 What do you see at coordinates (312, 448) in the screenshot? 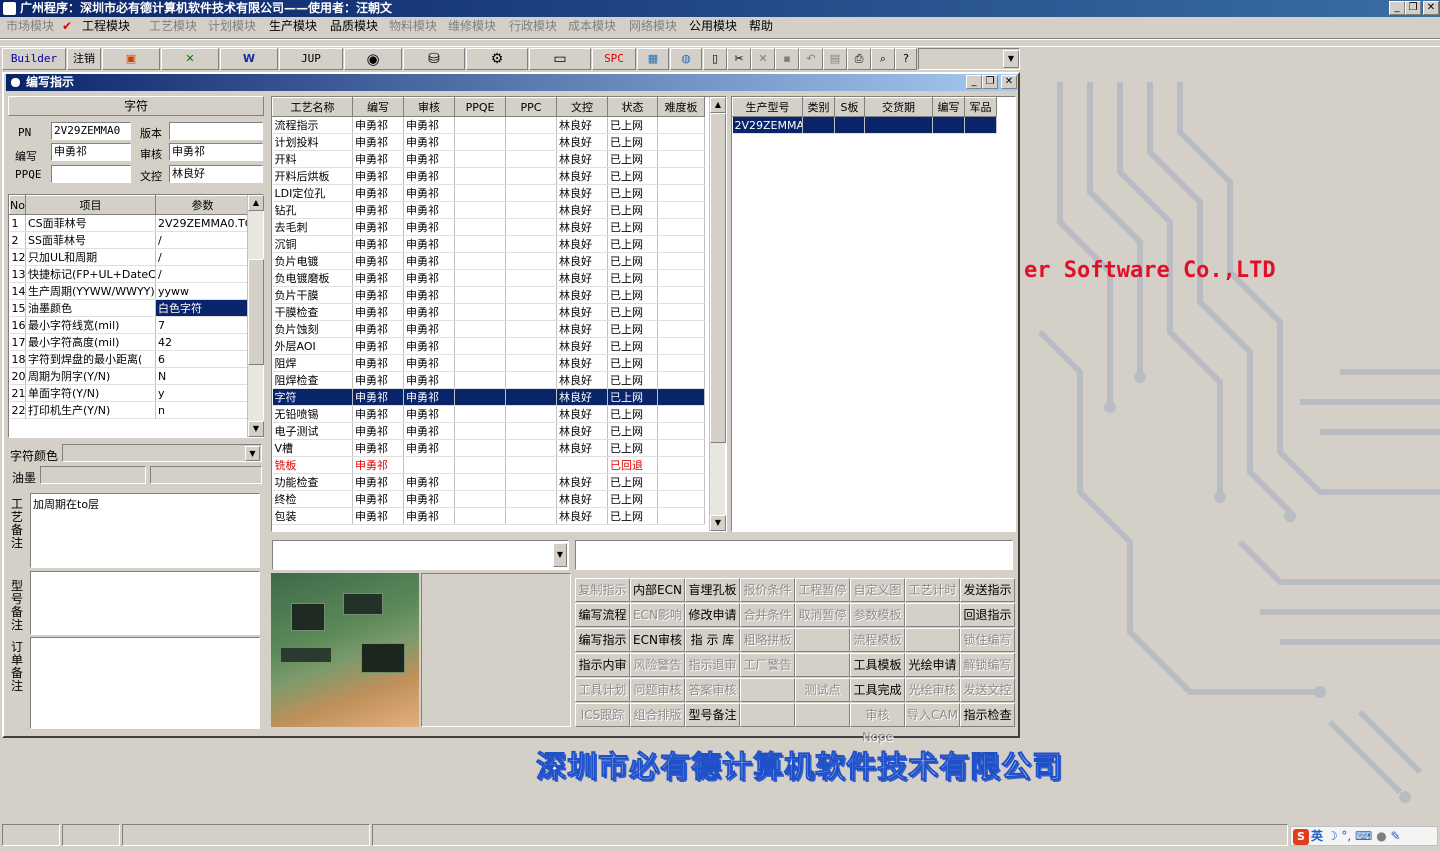
I see `table-cell: V槽` at bounding box center [312, 448].